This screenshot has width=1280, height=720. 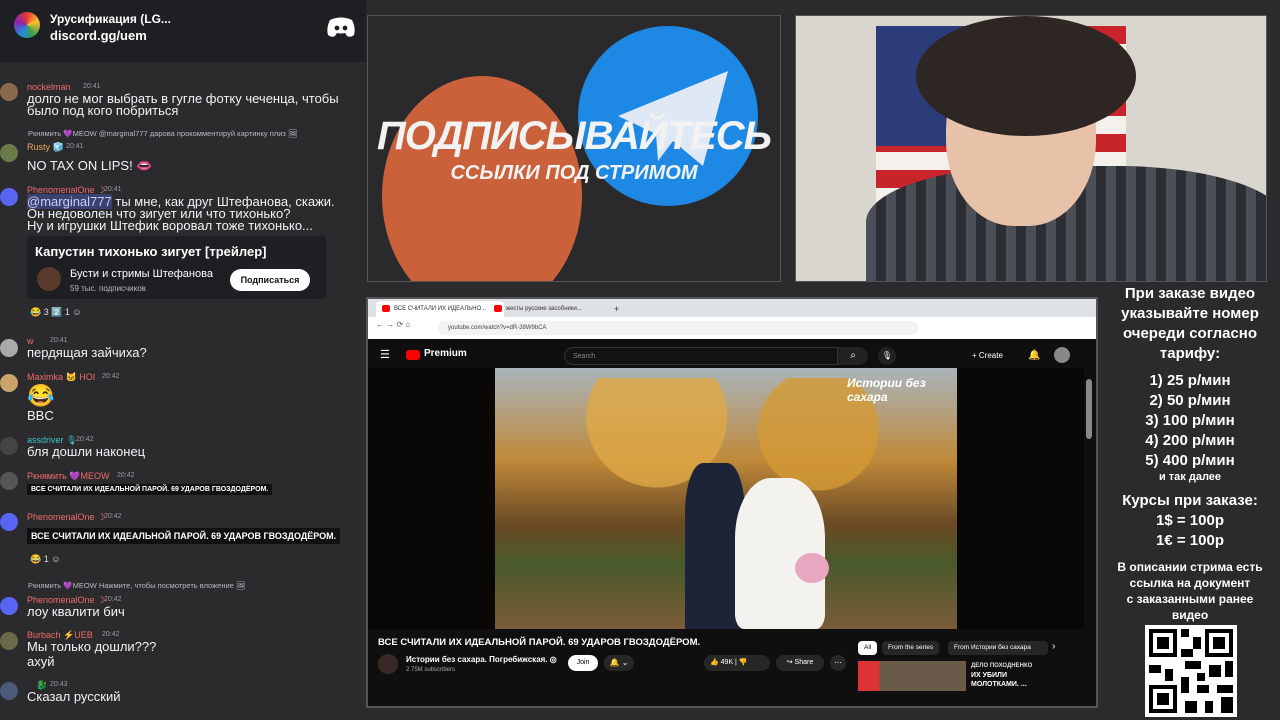 What do you see at coordinates (1190, 293) in the screenshot?
I see `info-line: При заказе видео` at bounding box center [1190, 293].